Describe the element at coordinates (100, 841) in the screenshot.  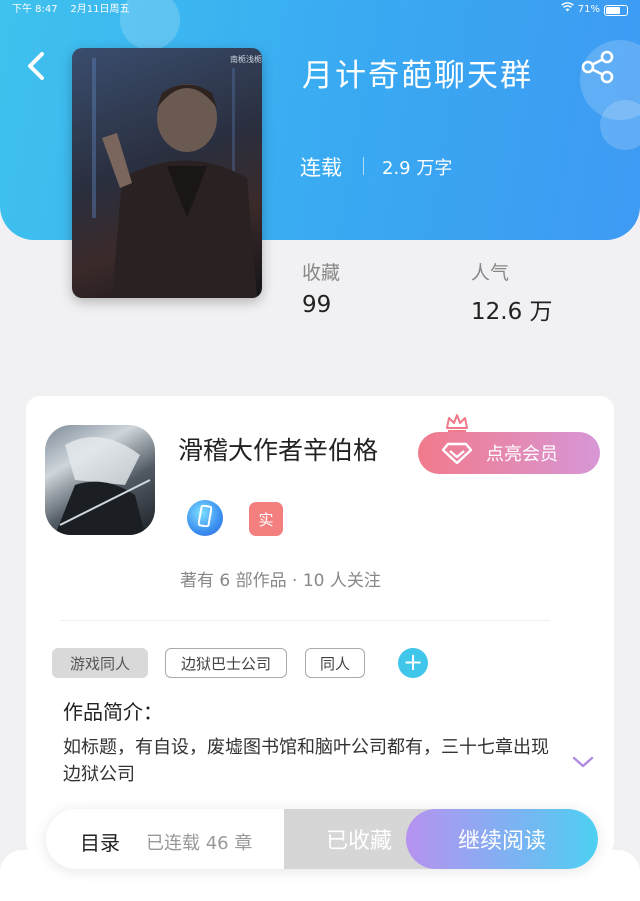
I see `table-of-contents-button: 目录` at that location.